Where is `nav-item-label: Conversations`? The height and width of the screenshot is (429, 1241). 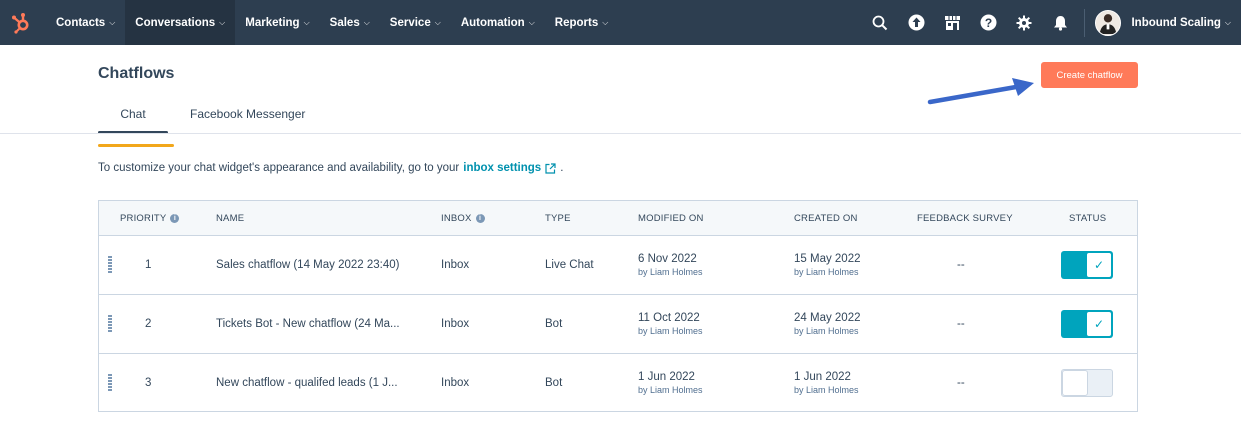
nav-item-label: Conversations is located at coordinates (175, 22).